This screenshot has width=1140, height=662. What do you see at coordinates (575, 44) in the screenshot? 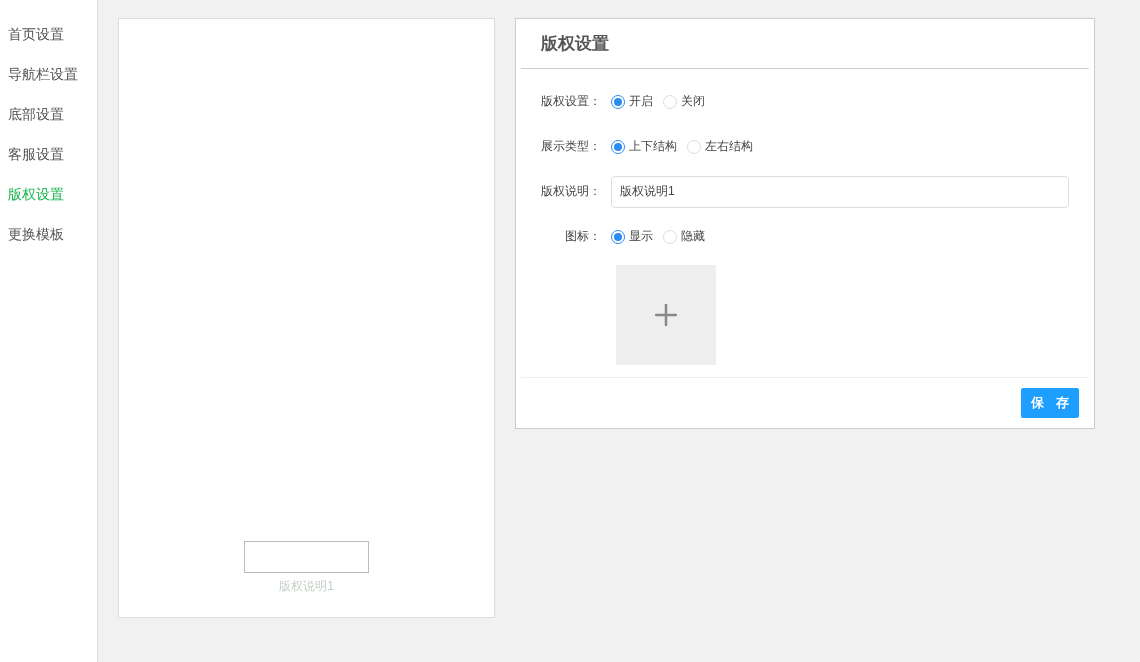
I see `panel-title: 版权设置` at bounding box center [575, 44].